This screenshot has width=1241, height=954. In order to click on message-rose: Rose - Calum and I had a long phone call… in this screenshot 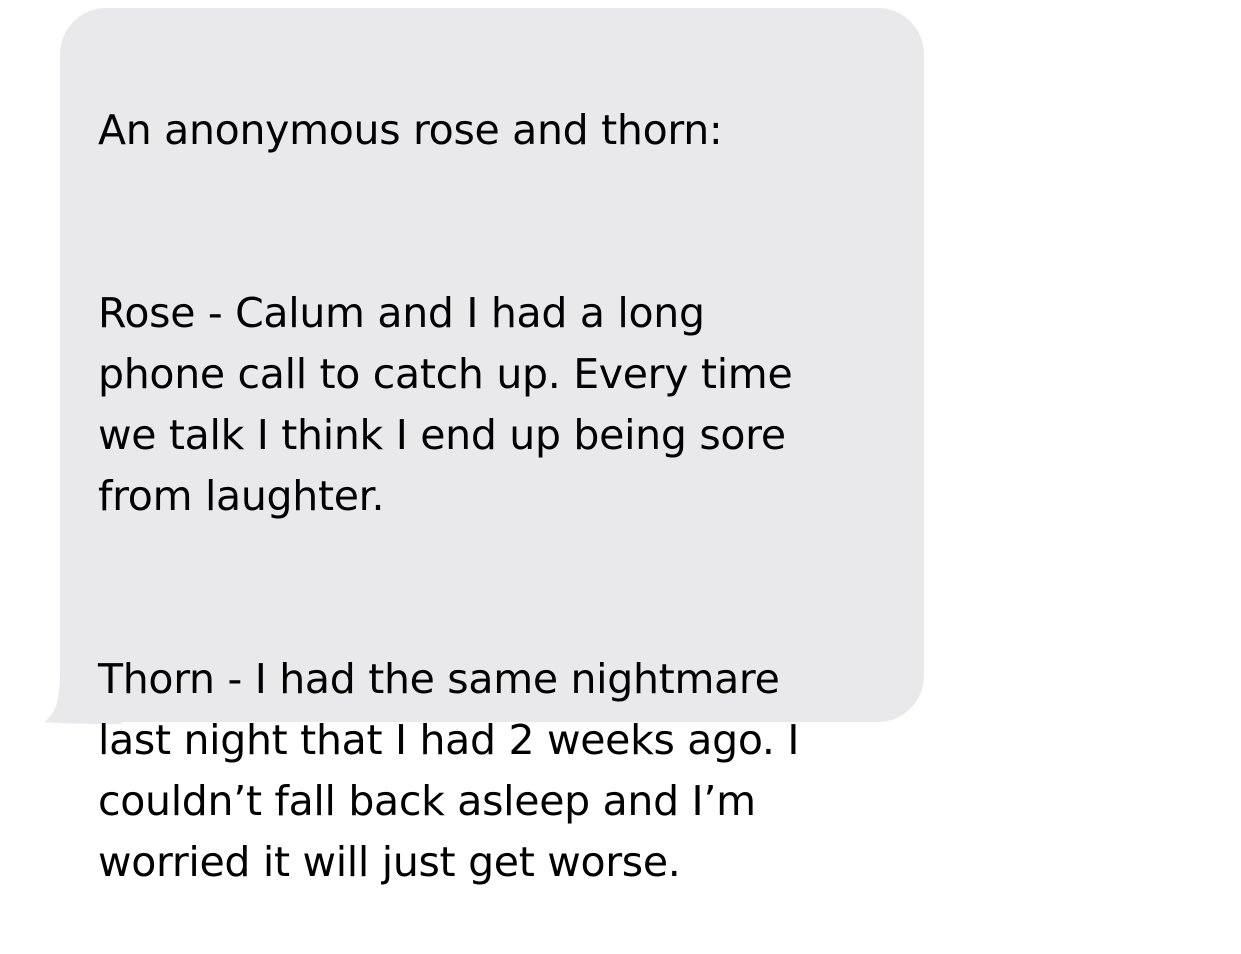, I will do `click(445, 404)`.